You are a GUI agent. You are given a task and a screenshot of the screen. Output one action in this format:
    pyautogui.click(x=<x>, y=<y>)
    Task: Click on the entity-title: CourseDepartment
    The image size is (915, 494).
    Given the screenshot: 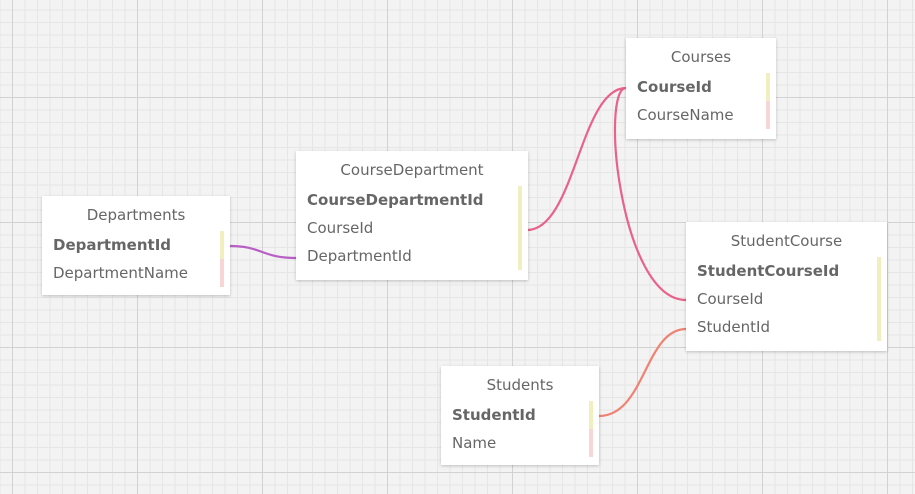 What is the action you would take?
    pyautogui.click(x=412, y=170)
    